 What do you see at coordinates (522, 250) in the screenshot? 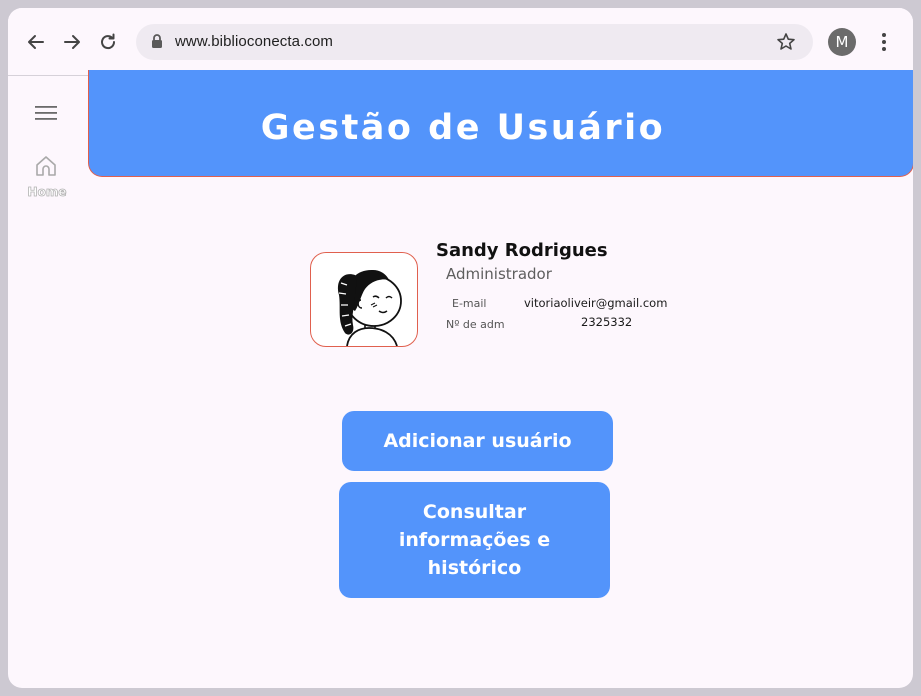
I see `user-name: Sandy Rodrigues` at bounding box center [522, 250].